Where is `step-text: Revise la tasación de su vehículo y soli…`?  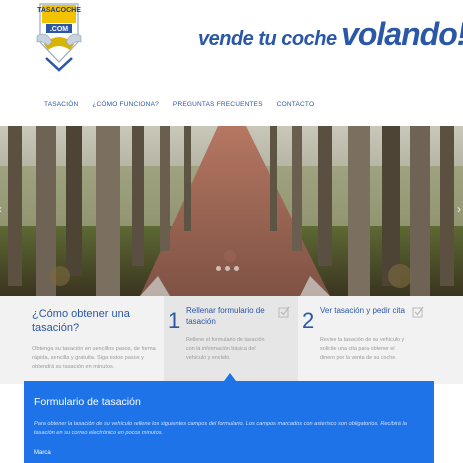
step-text: Revise la tasación de su vehículo y soli… is located at coordinates (362, 349).